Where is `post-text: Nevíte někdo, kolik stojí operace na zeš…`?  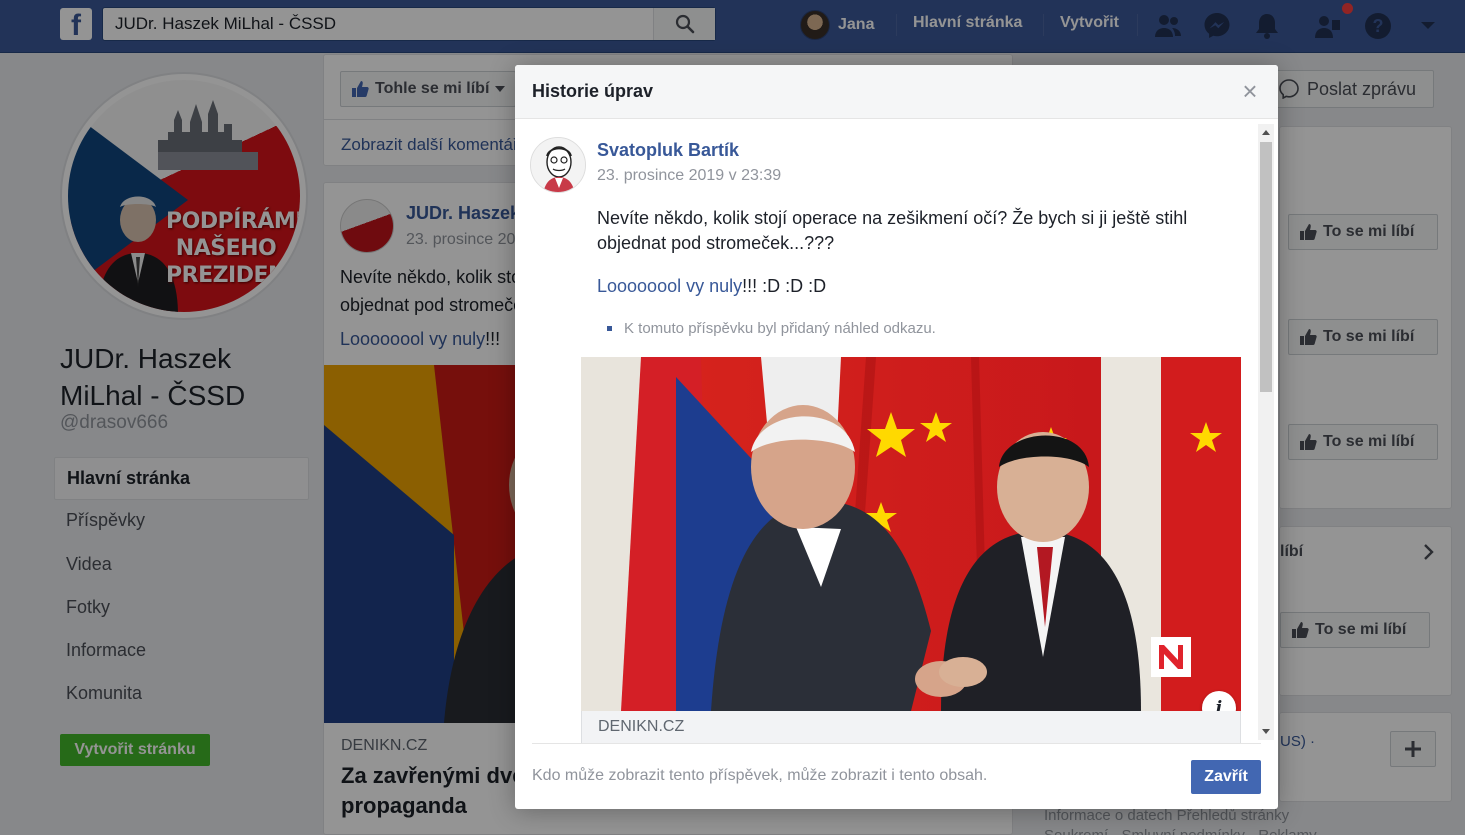
post-text: Nevíte někdo, kolik stojí operace na zeš… is located at coordinates (892, 230).